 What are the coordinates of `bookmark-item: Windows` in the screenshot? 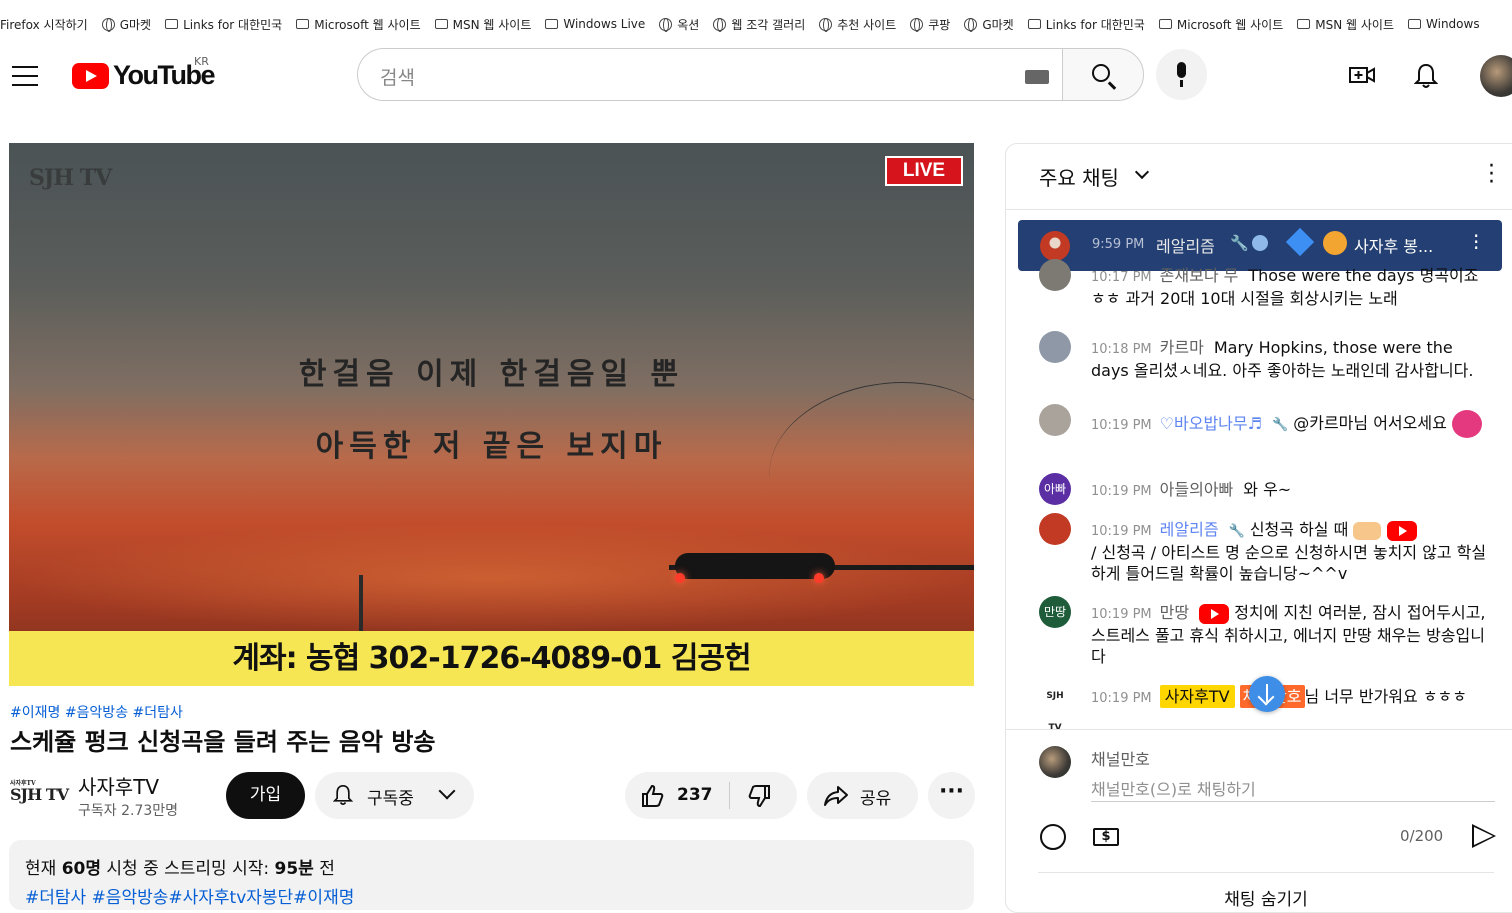 It's located at (1444, 24).